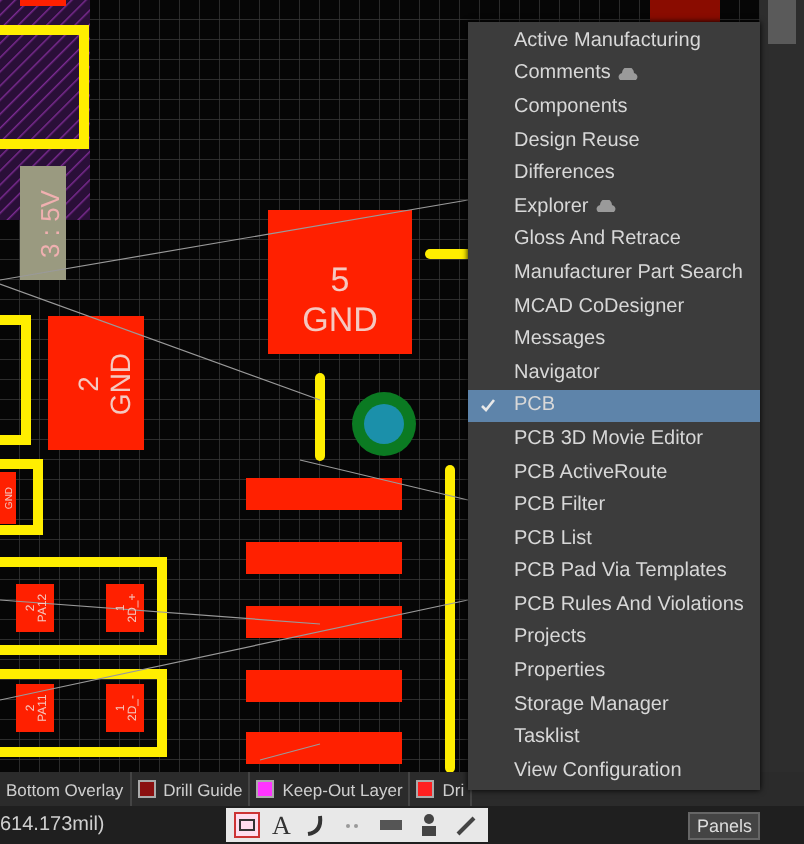 Image resolution: width=804 pixels, height=844 pixels. What do you see at coordinates (614, 240) in the screenshot?
I see `menu-item: Gloss And Retrace` at bounding box center [614, 240].